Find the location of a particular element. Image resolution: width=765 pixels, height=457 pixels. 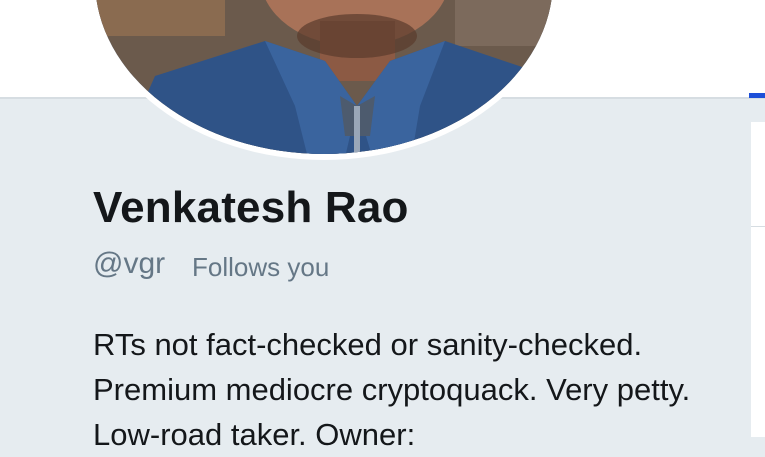

side-panel-card-lower is located at coordinates (758, 332).